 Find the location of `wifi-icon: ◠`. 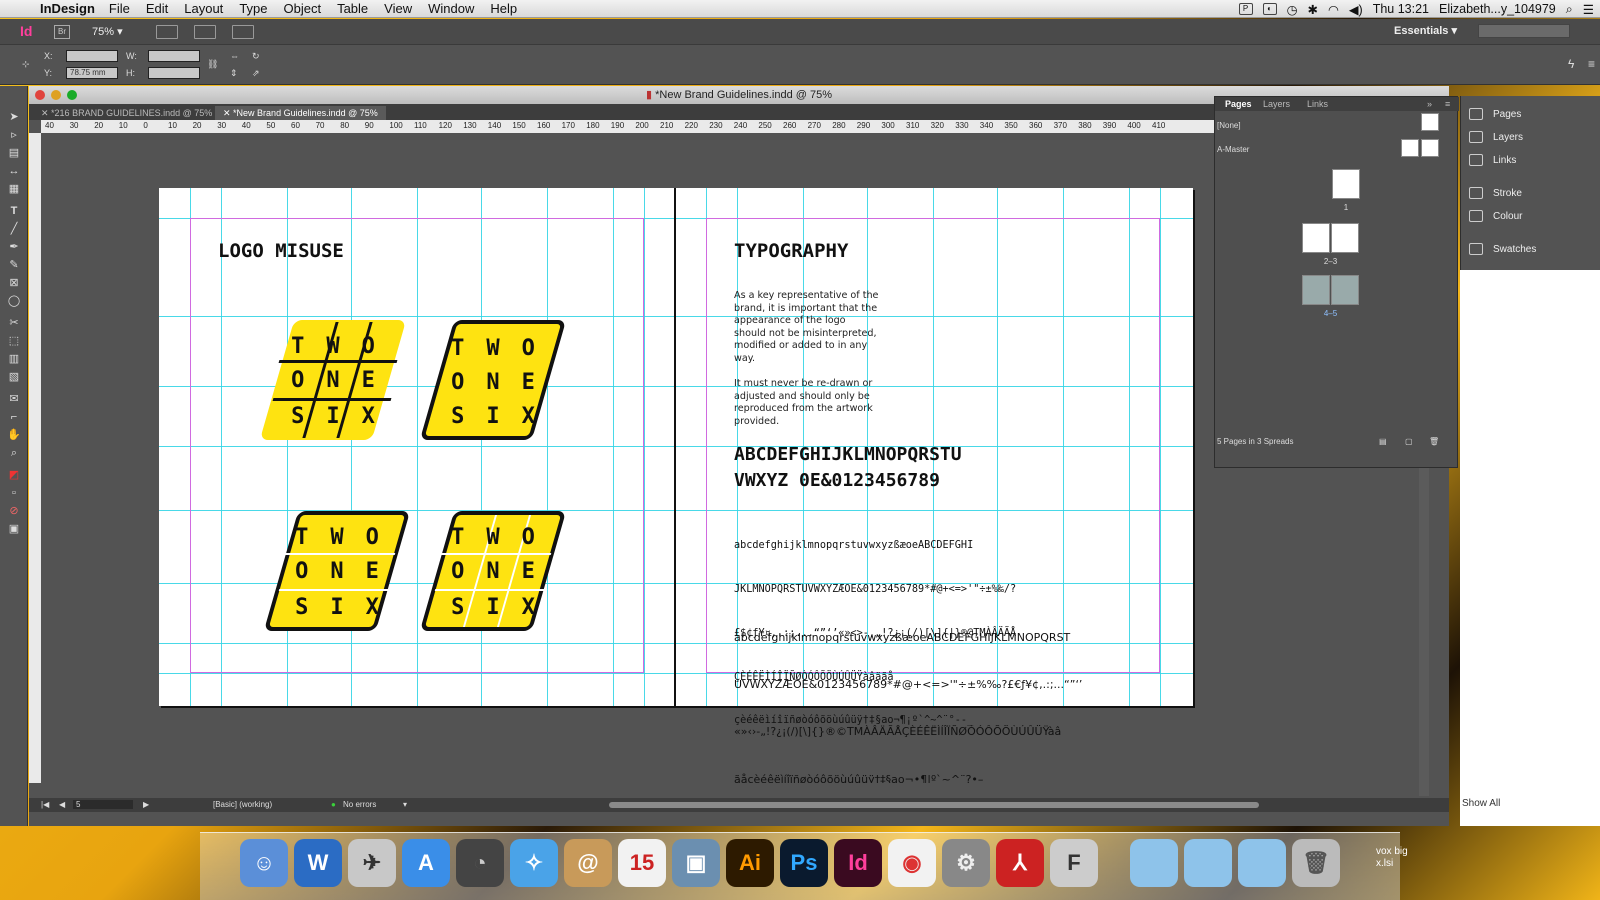

wifi-icon: ◠ is located at coordinates (1333, 9).